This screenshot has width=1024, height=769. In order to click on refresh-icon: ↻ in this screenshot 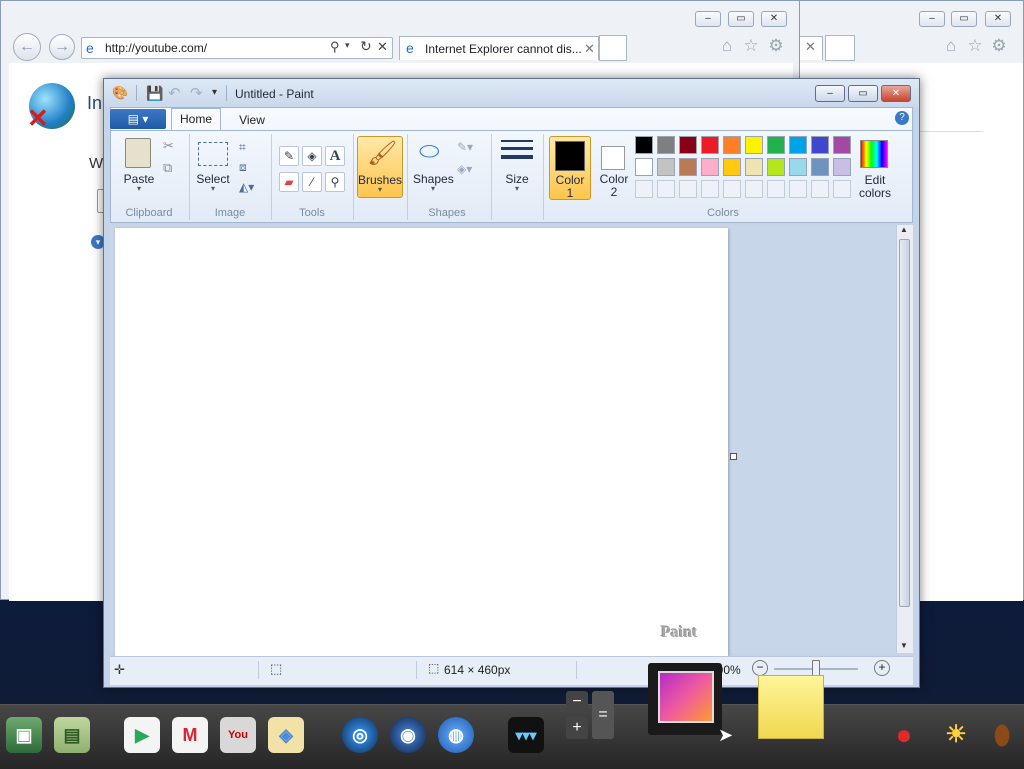, I will do `click(366, 46)`.